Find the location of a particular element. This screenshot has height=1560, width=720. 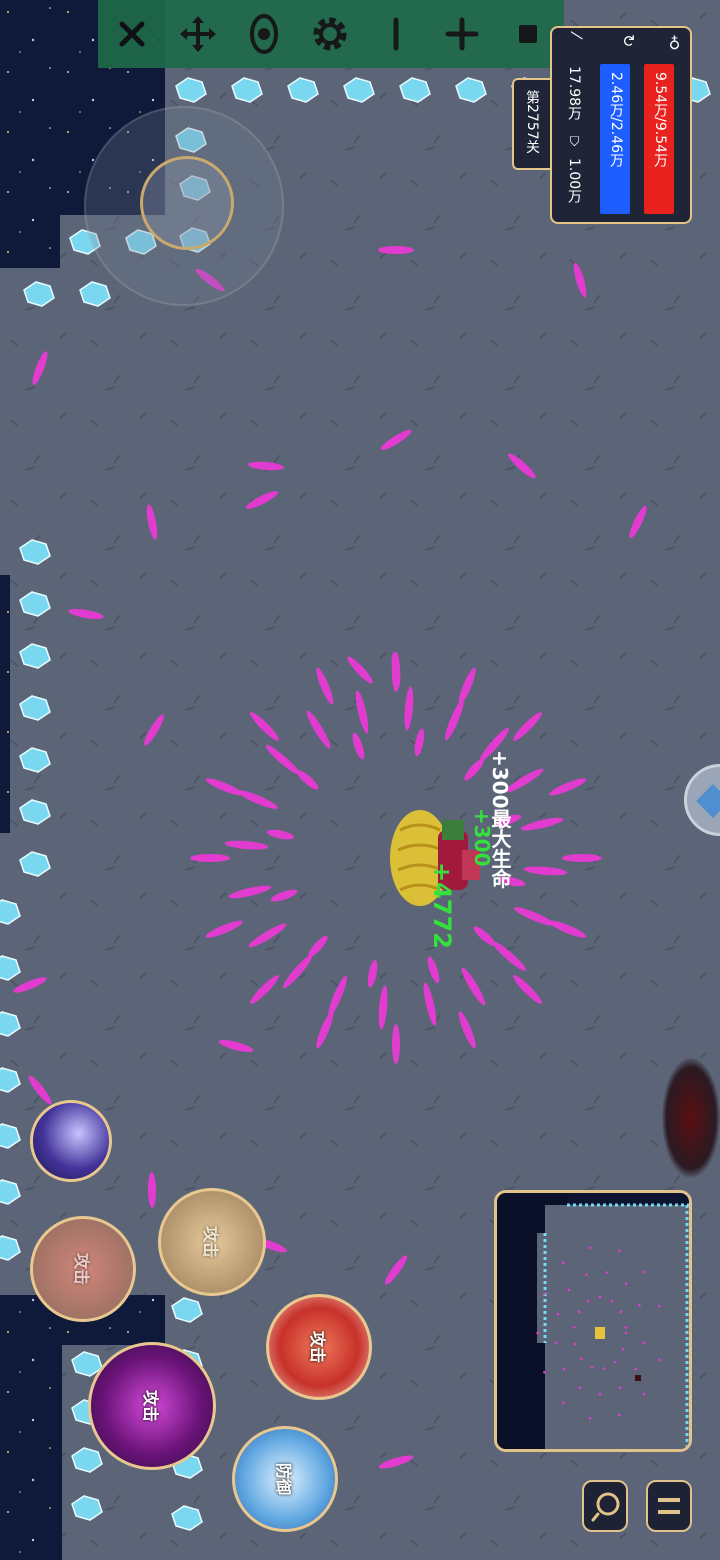

skill-button-4: 攻击 is located at coordinates (319, 1347).